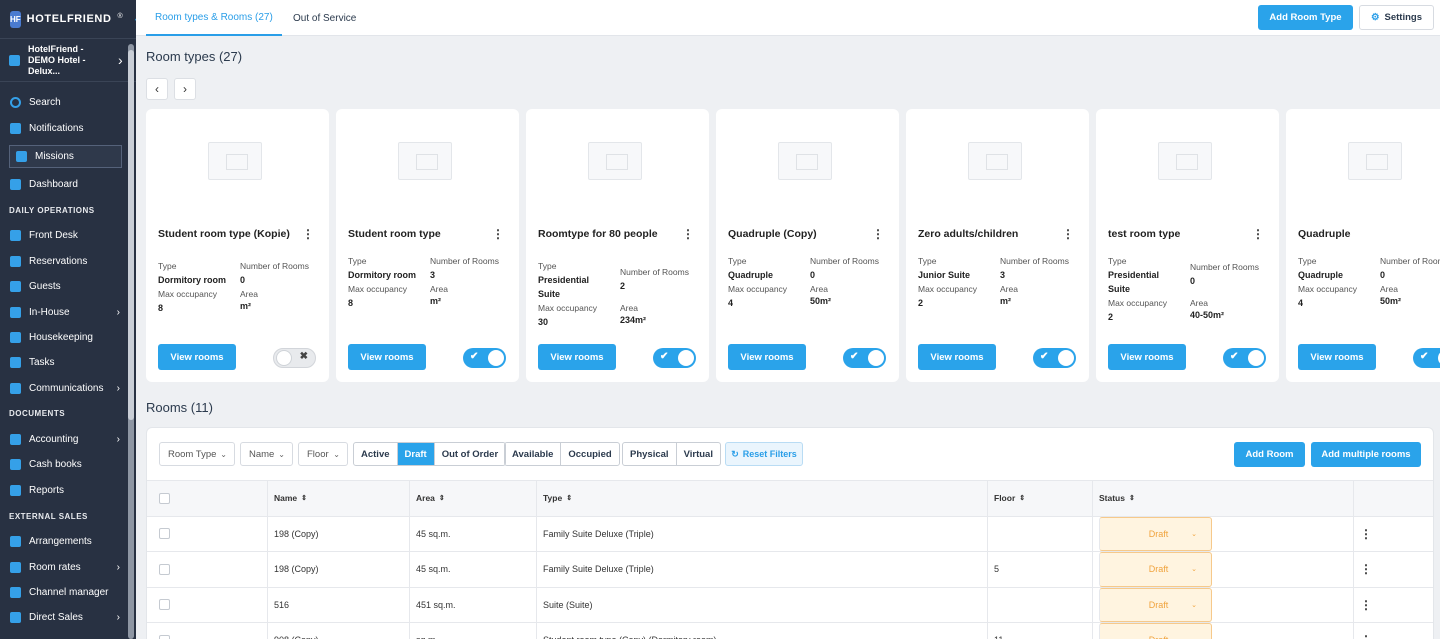 Image resolution: width=1440 pixels, height=639 pixels. I want to click on room-type-toggle: ✖, so click(294, 358).